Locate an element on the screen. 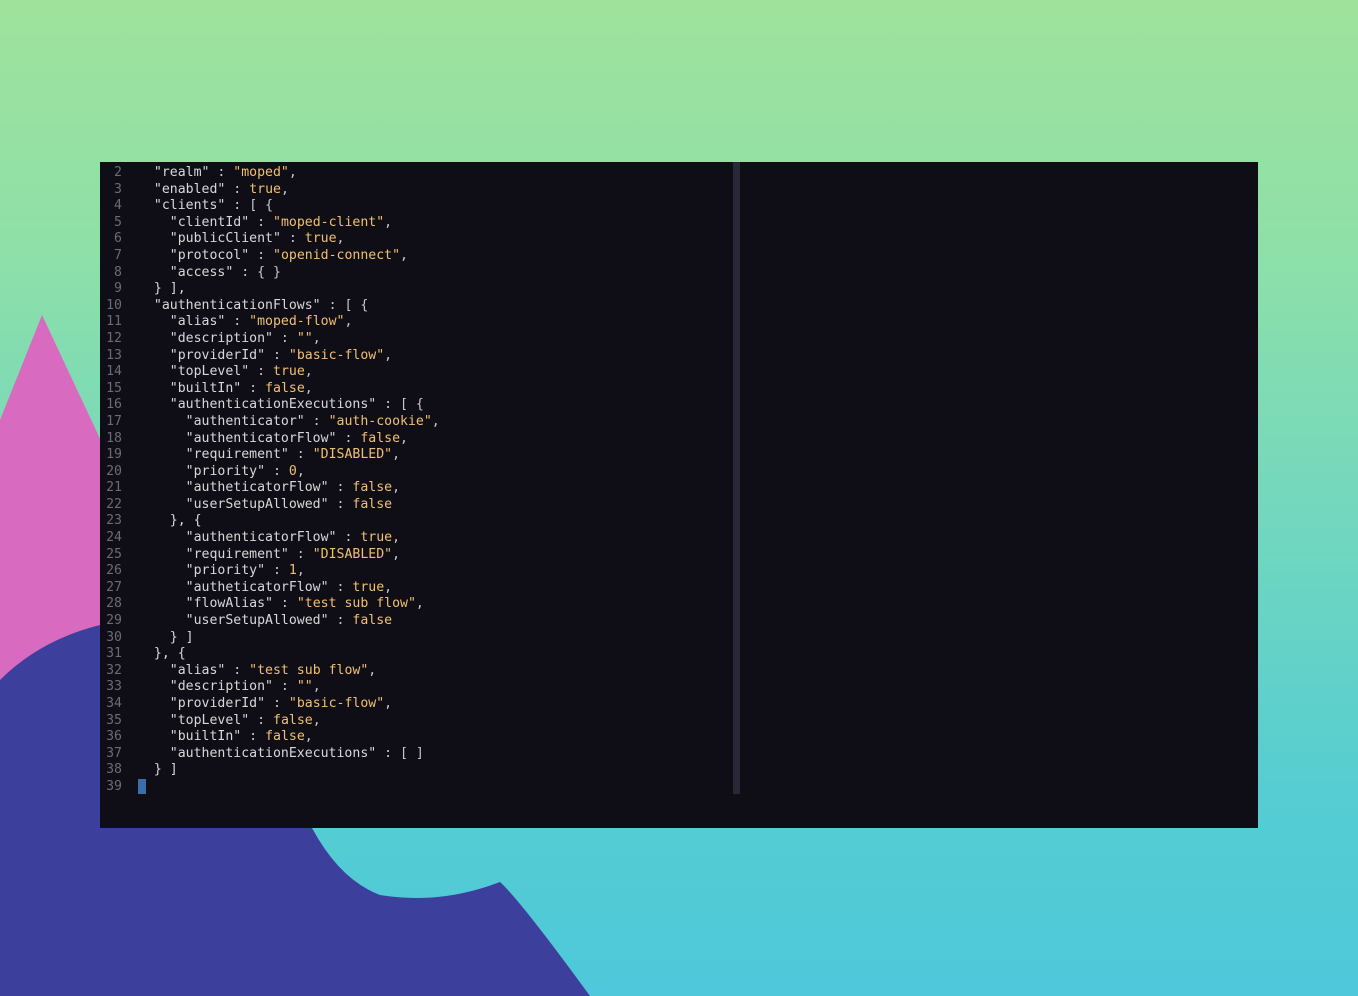  line-number: 39 is located at coordinates (114, 786).